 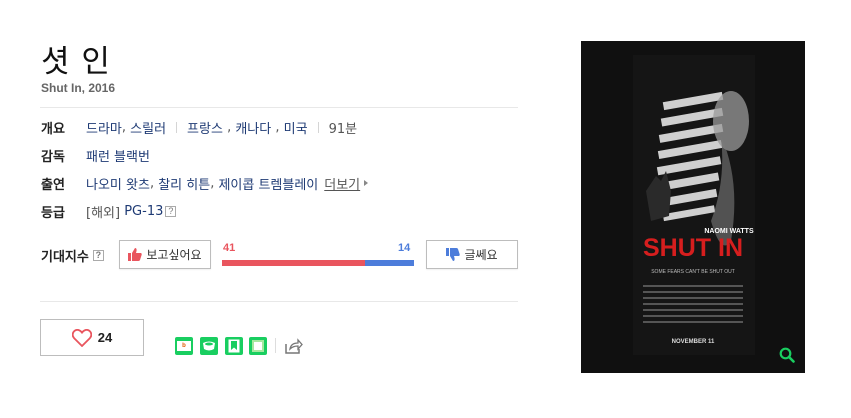 What do you see at coordinates (693, 248) in the screenshot?
I see `poster-title: SHUT IN` at bounding box center [693, 248].